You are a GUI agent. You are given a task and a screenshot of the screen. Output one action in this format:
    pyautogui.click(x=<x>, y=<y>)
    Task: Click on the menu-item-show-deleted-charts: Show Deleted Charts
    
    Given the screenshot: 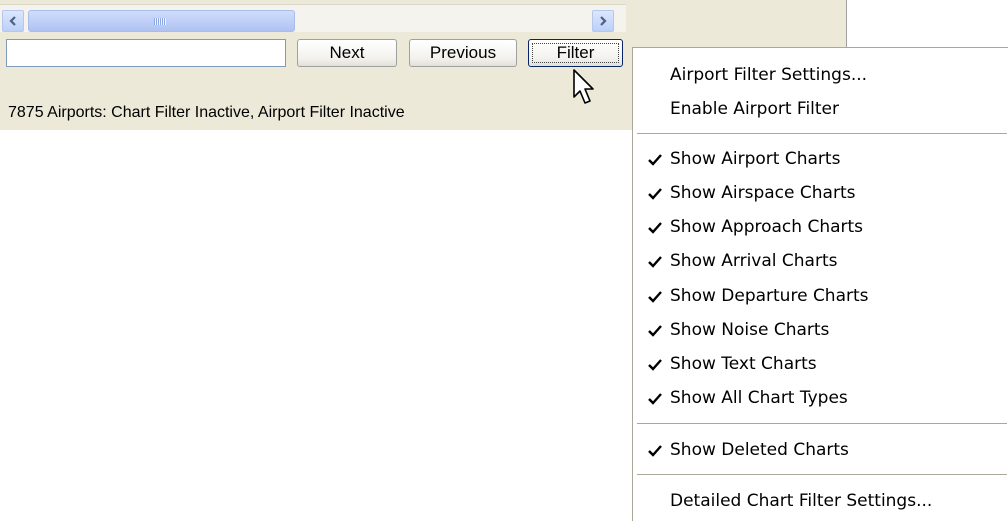 What is the action you would take?
    pyautogui.click(x=820, y=450)
    